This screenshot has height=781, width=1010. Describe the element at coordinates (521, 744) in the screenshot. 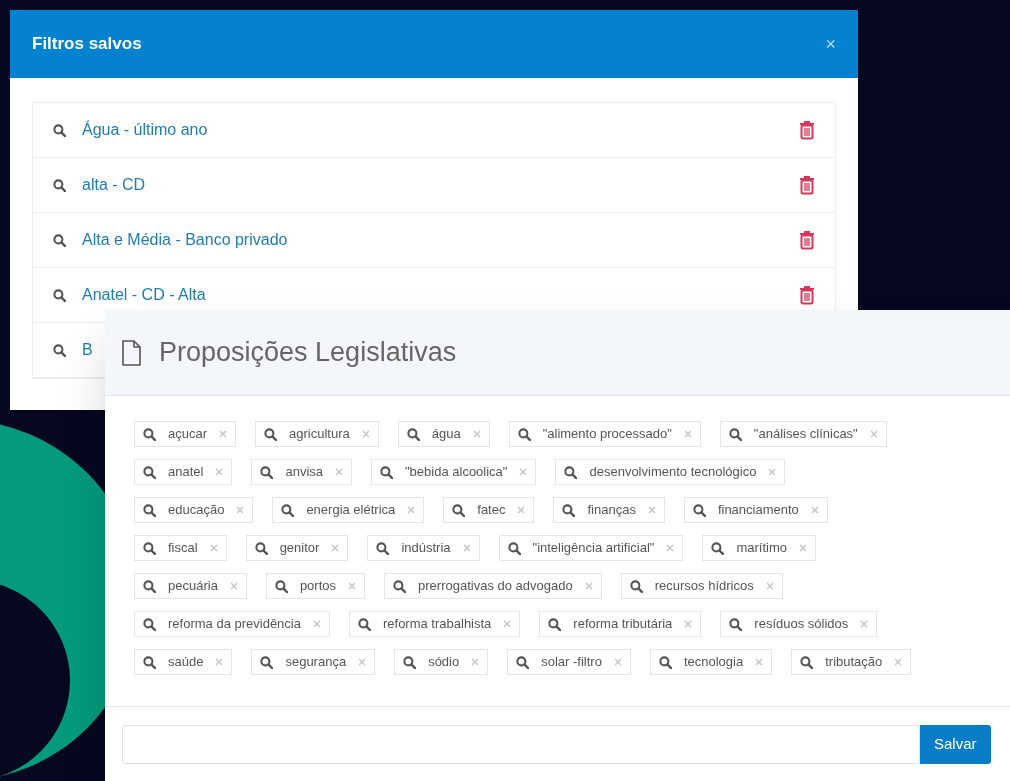

I see `filter-name-field` at that location.